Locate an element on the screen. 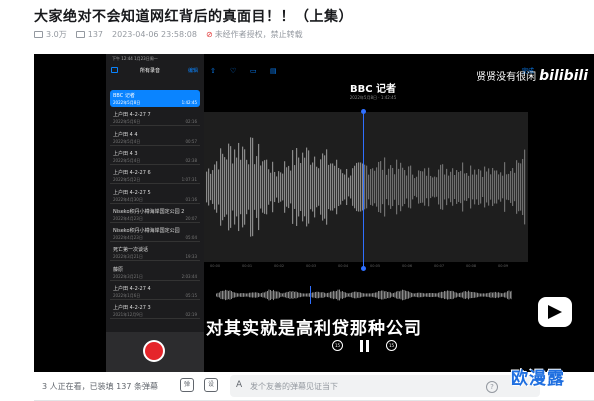  share-icon: ⇧ is located at coordinates (213, 71).